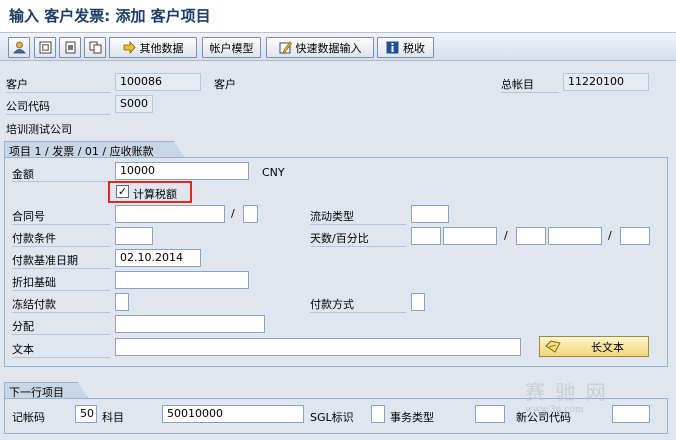  Describe the element at coordinates (58, 114) in the screenshot. I see `company-code-underline` at that location.